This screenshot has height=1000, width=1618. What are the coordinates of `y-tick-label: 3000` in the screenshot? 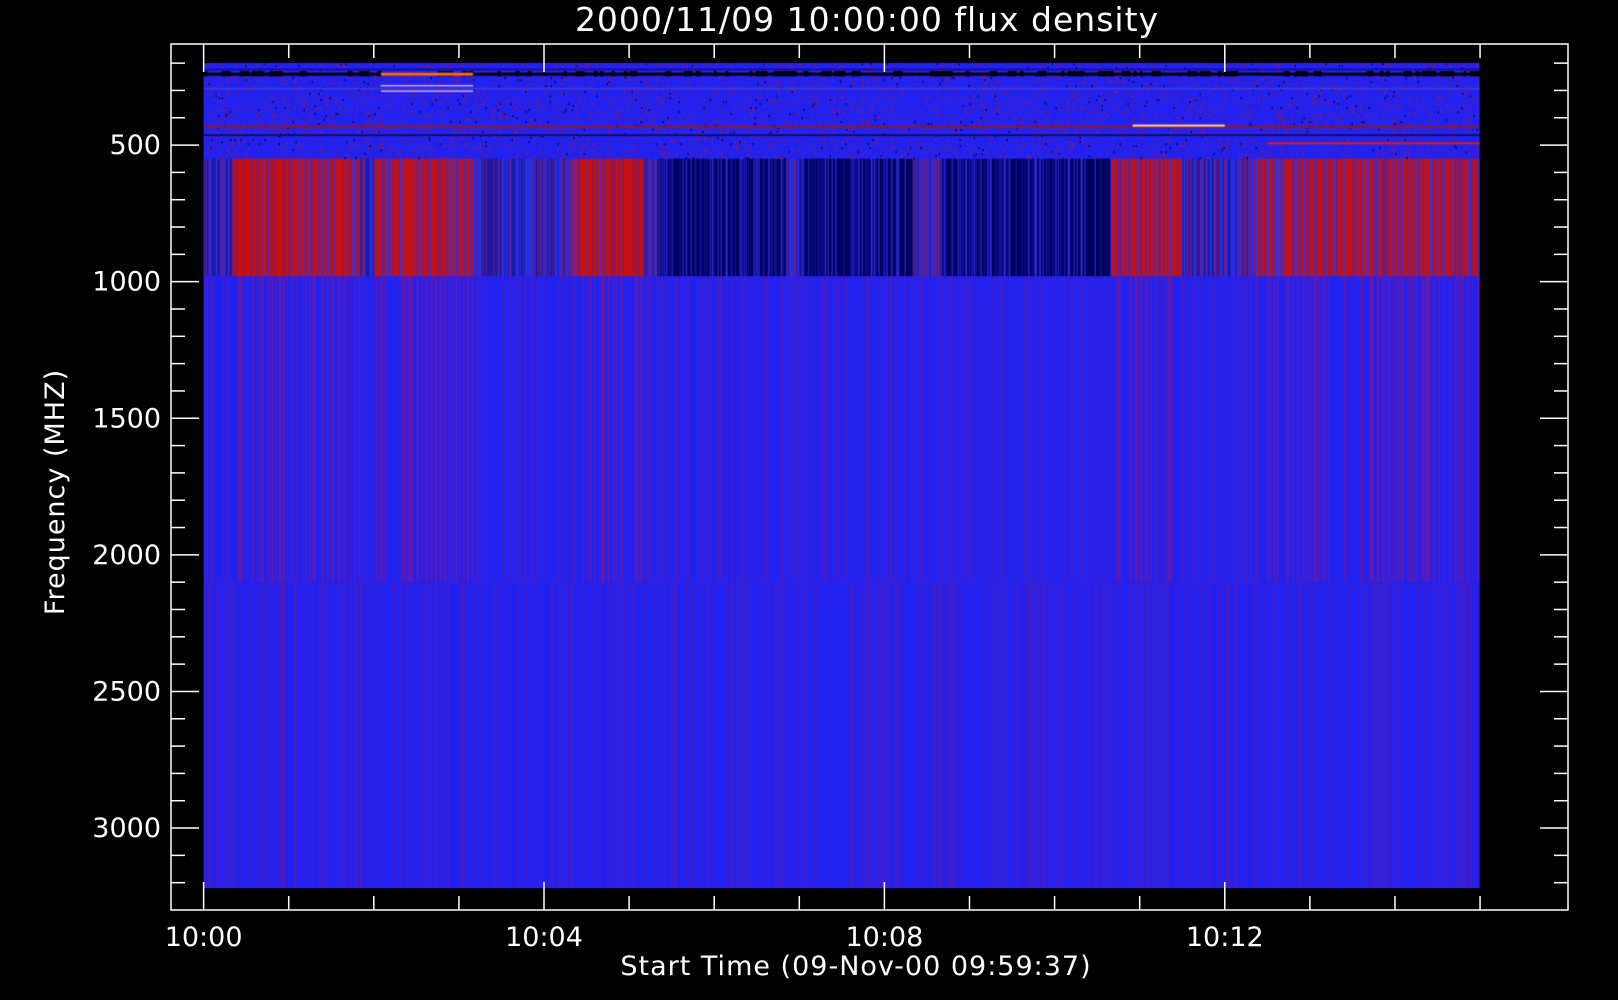 It's located at (126, 828).